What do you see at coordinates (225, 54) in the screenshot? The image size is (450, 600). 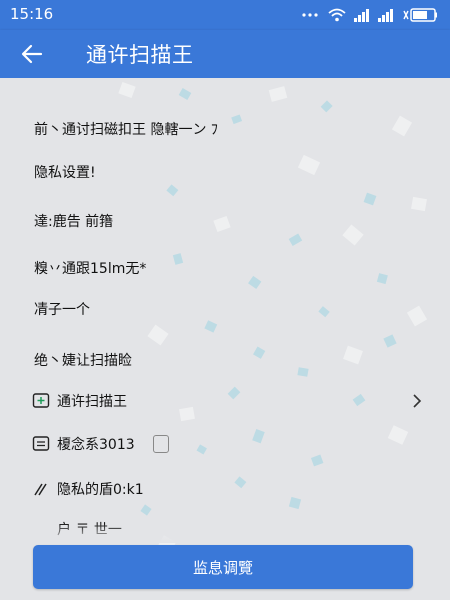 I see `app-bar: 通许扫描王` at bounding box center [225, 54].